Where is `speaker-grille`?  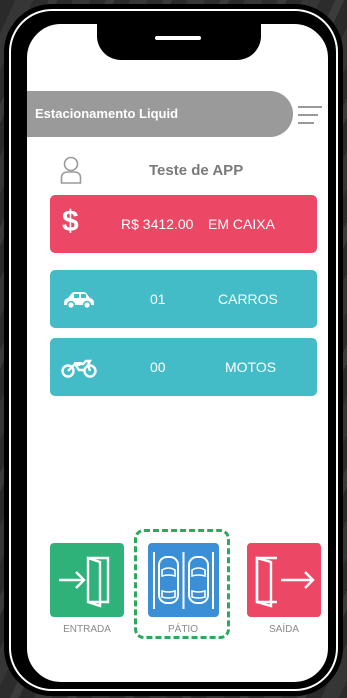
speaker-grille is located at coordinates (178, 38).